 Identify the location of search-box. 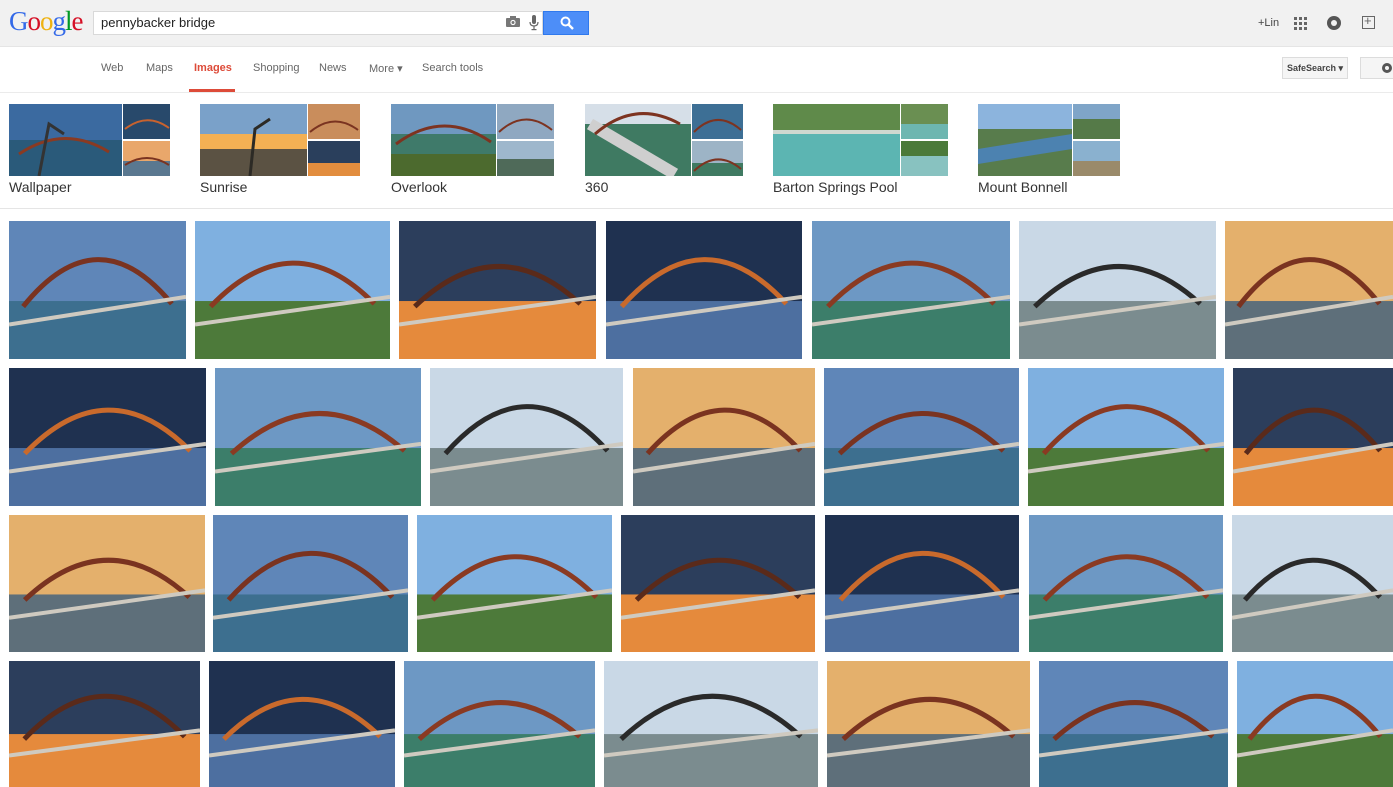
(318, 23).